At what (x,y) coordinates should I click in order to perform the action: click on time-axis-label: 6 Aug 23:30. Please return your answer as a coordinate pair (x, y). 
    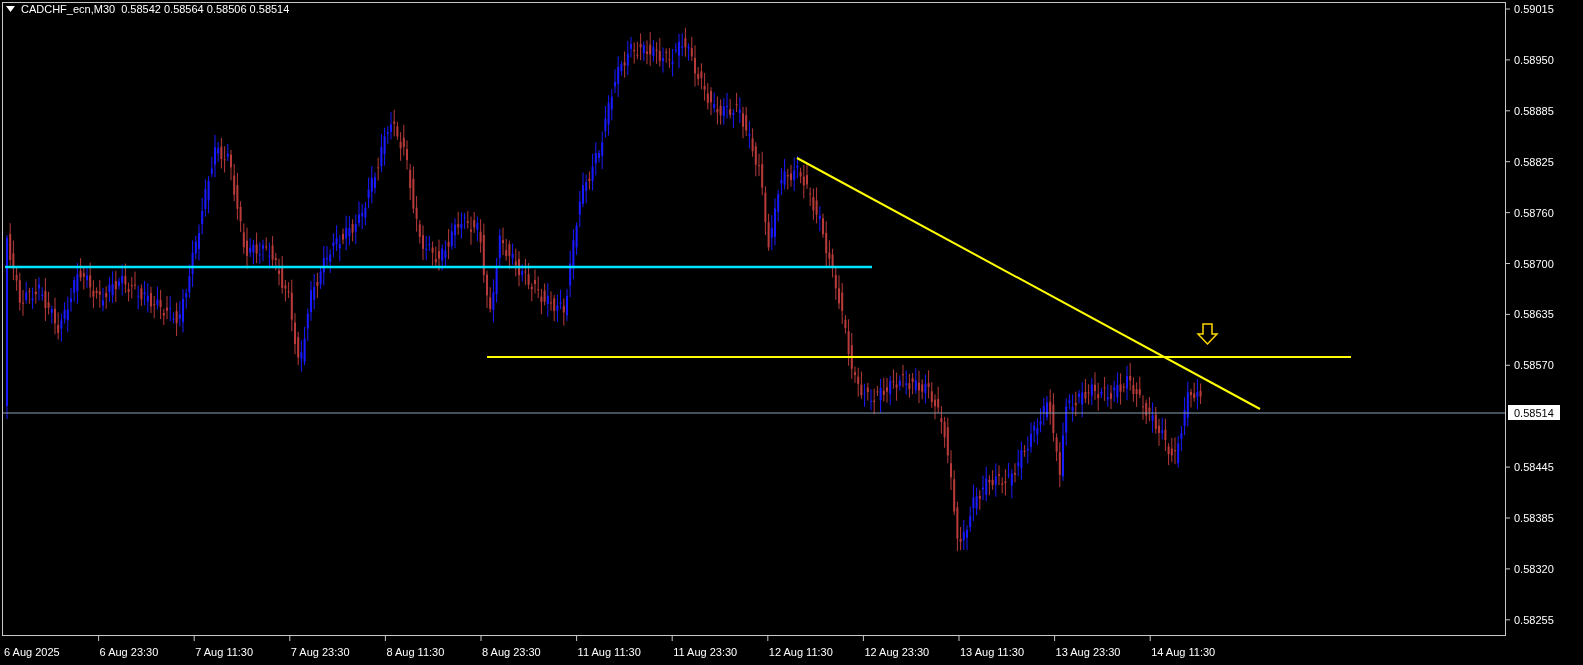
    Looking at the image, I should click on (129, 652).